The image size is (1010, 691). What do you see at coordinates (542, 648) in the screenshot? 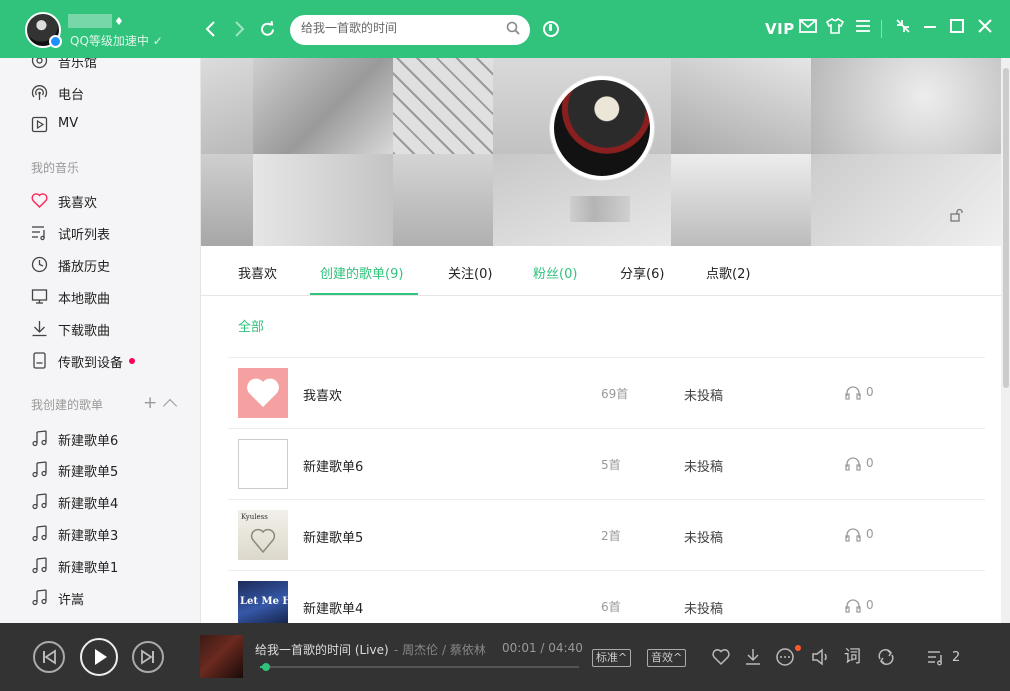
I see `playback-time: 00:01 / 04:40` at bounding box center [542, 648].